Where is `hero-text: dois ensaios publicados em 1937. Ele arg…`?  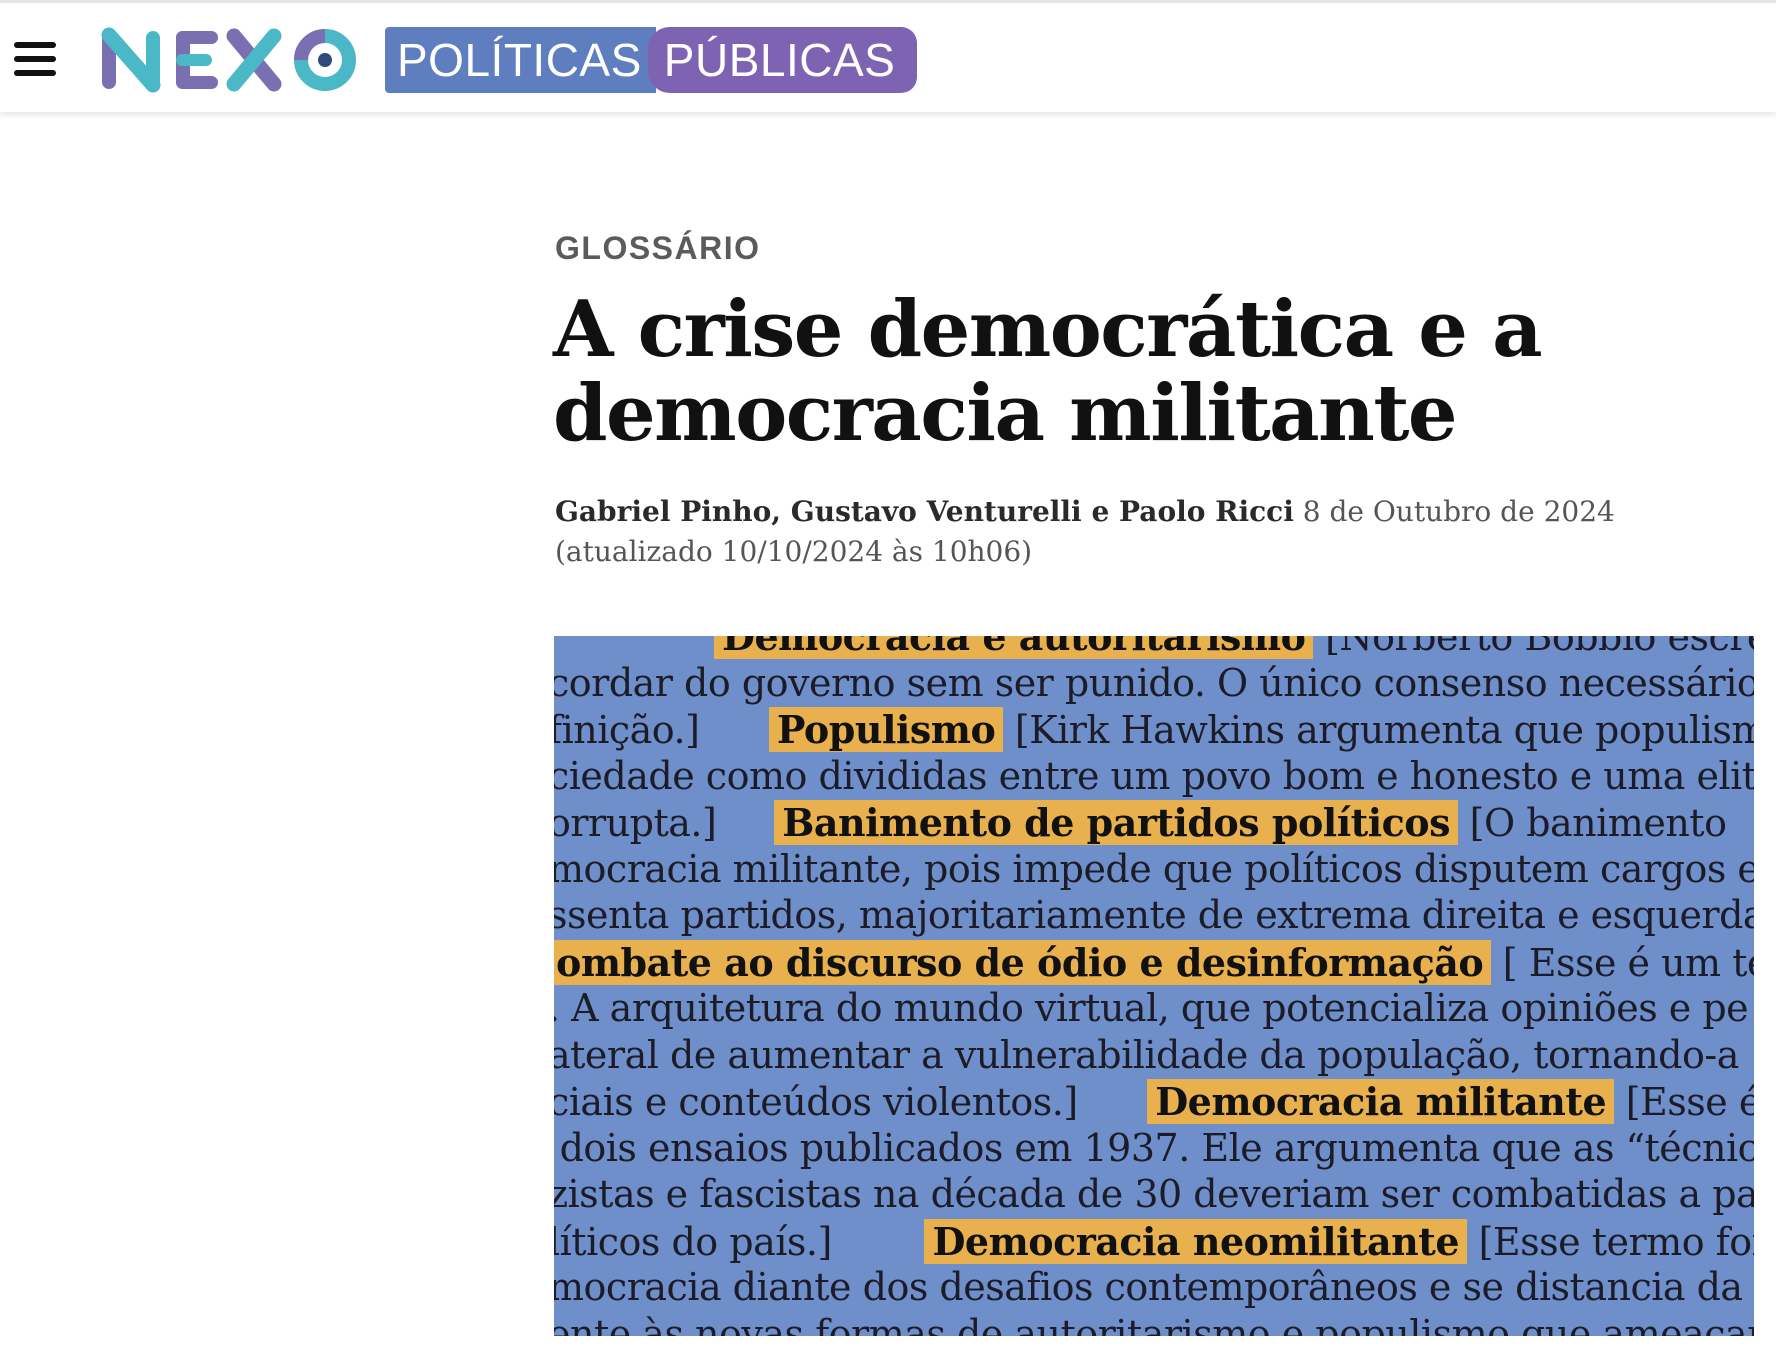 hero-text: dois ensaios publicados em 1937. Ele arg… is located at coordinates (1154, 1147).